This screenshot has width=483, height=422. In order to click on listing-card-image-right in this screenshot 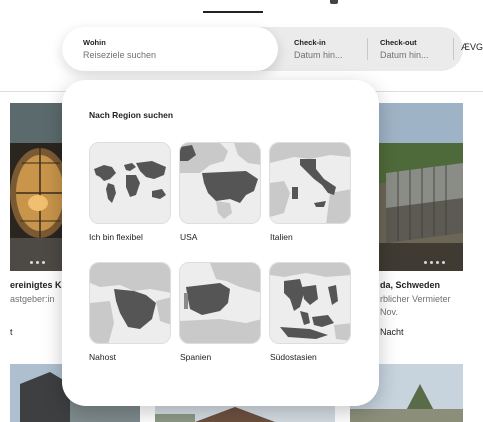, I will do `click(420, 187)`.